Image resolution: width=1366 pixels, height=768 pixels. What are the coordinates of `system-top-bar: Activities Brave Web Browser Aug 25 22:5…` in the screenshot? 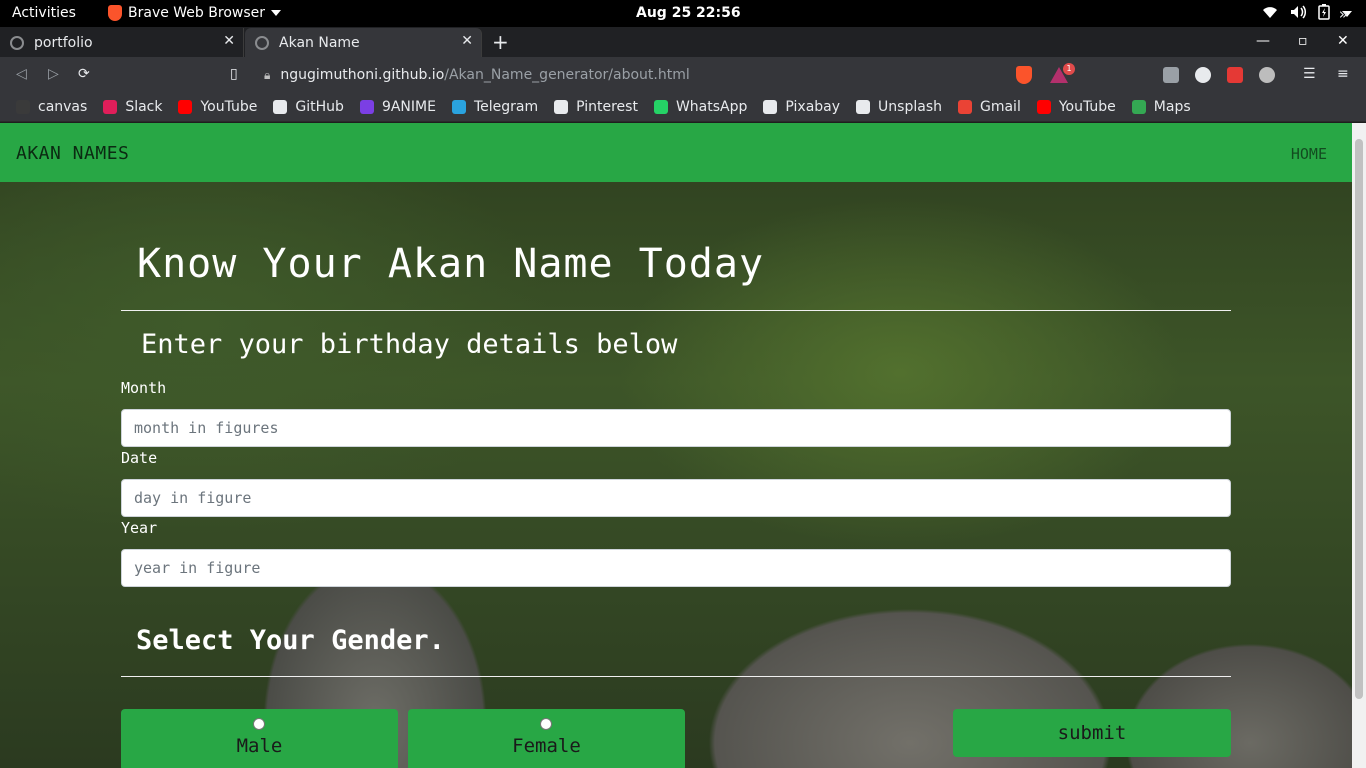 It's located at (683, 13).